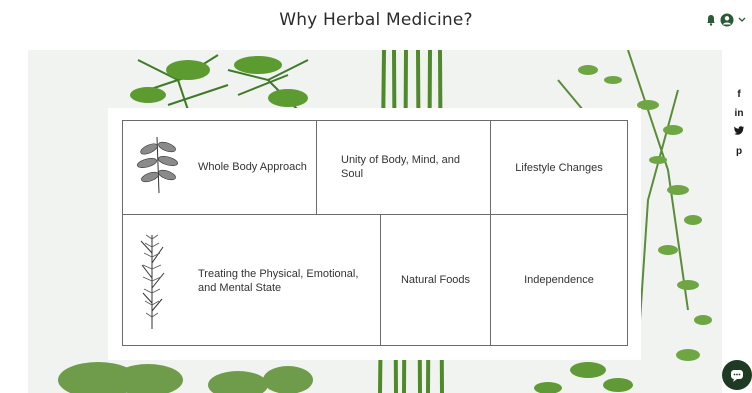 This screenshot has height=393, width=752. Describe the element at coordinates (152, 284) in the screenshot. I see `rosemary-sketch-icon` at that location.